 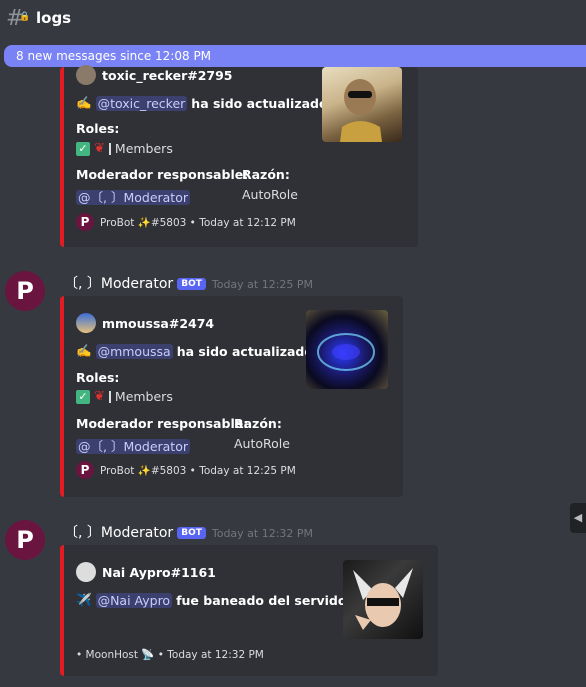 I want to click on message-header: 〔, 〕Moderator BOT Today at 12:25 PM, so click(x=188, y=283).